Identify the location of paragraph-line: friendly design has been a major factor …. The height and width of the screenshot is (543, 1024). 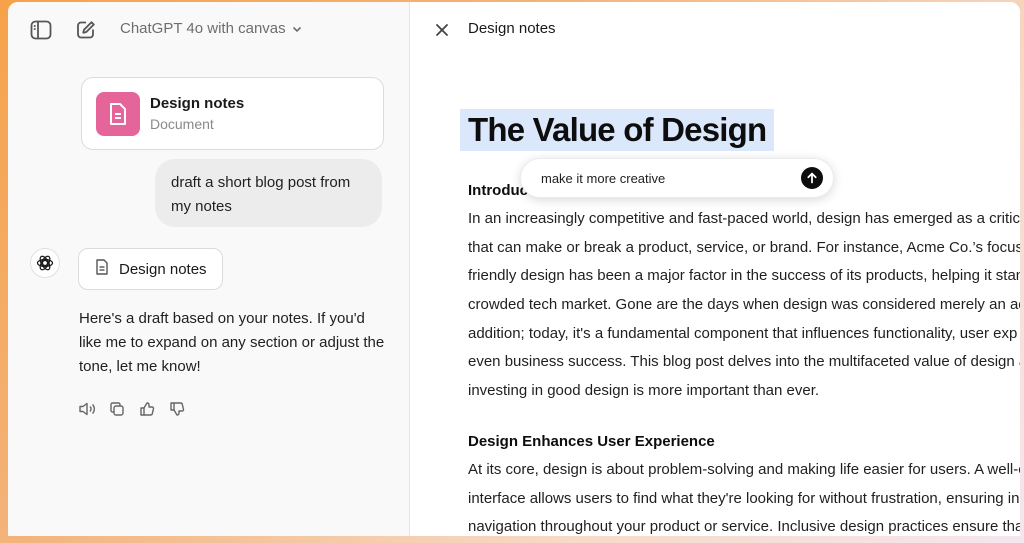
(744, 275).